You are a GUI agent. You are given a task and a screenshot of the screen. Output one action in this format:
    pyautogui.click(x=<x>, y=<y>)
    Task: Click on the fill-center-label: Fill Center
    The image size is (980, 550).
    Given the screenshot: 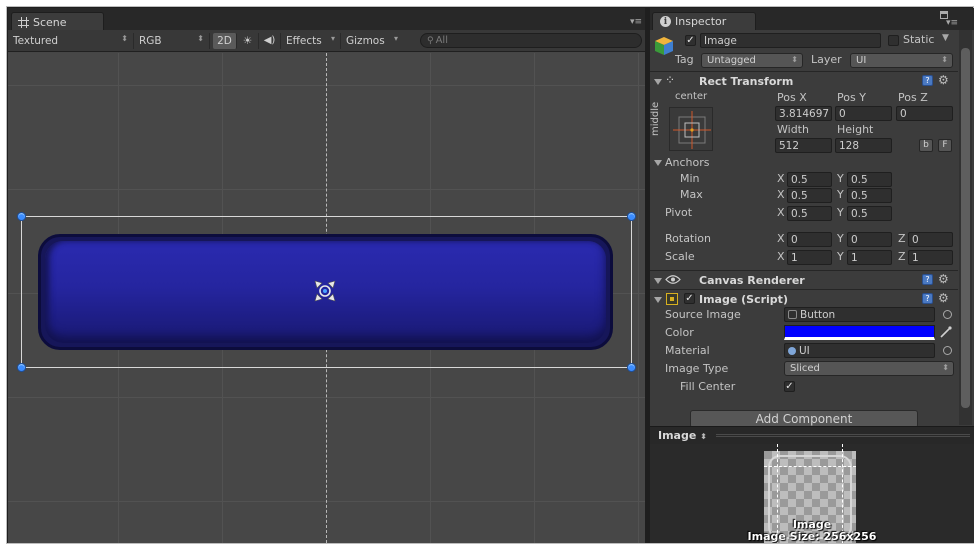 What is the action you would take?
    pyautogui.click(x=708, y=386)
    